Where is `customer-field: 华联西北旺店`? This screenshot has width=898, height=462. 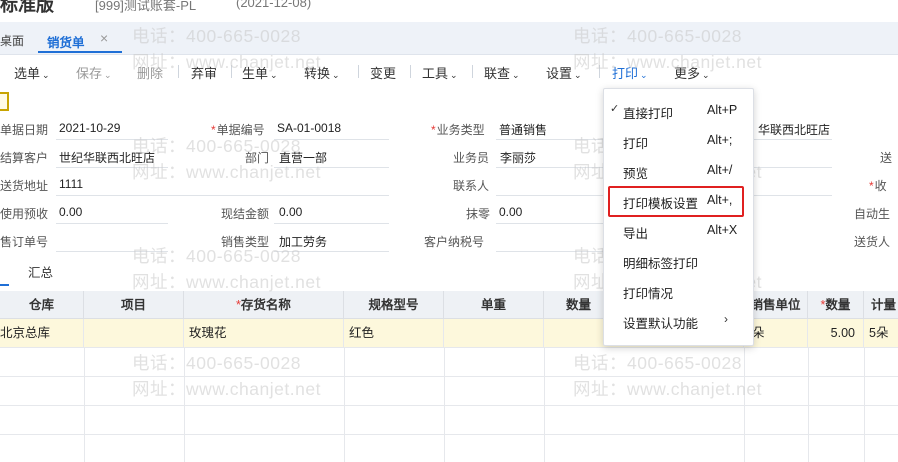 customer-field: 华联西北旺店 is located at coordinates (794, 129).